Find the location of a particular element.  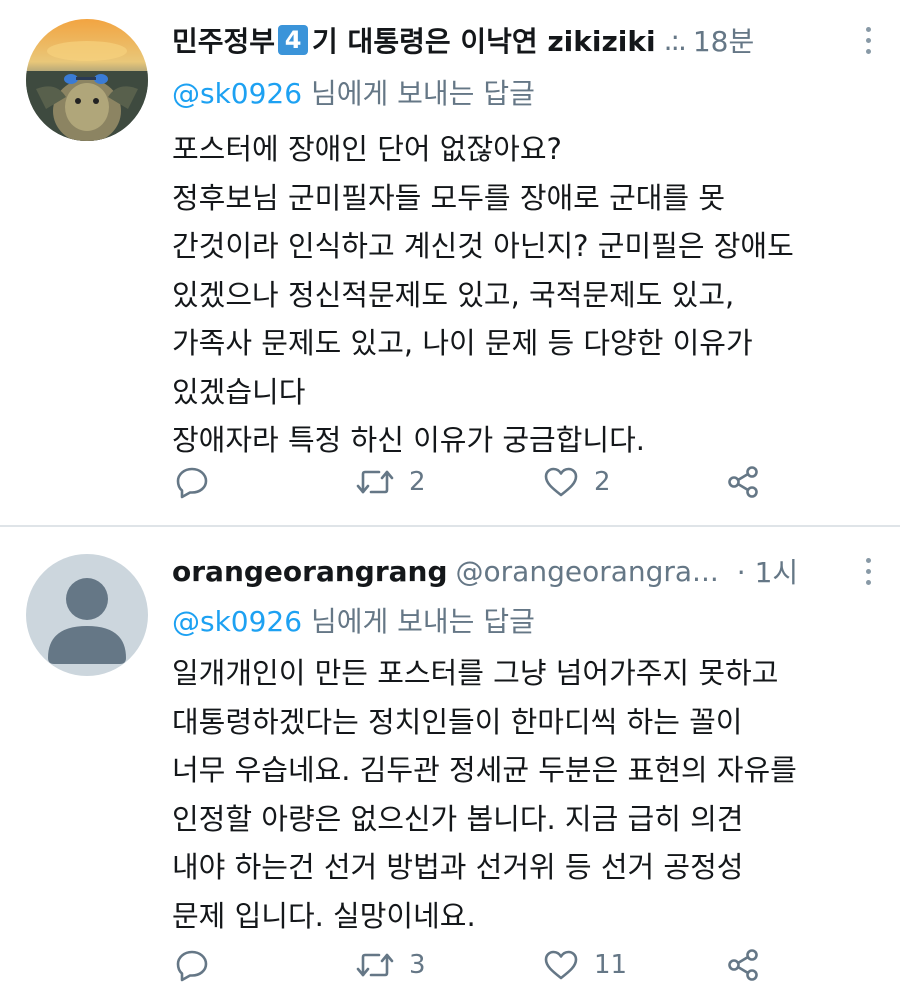

retweet-button: 3 is located at coordinates (390, 965).